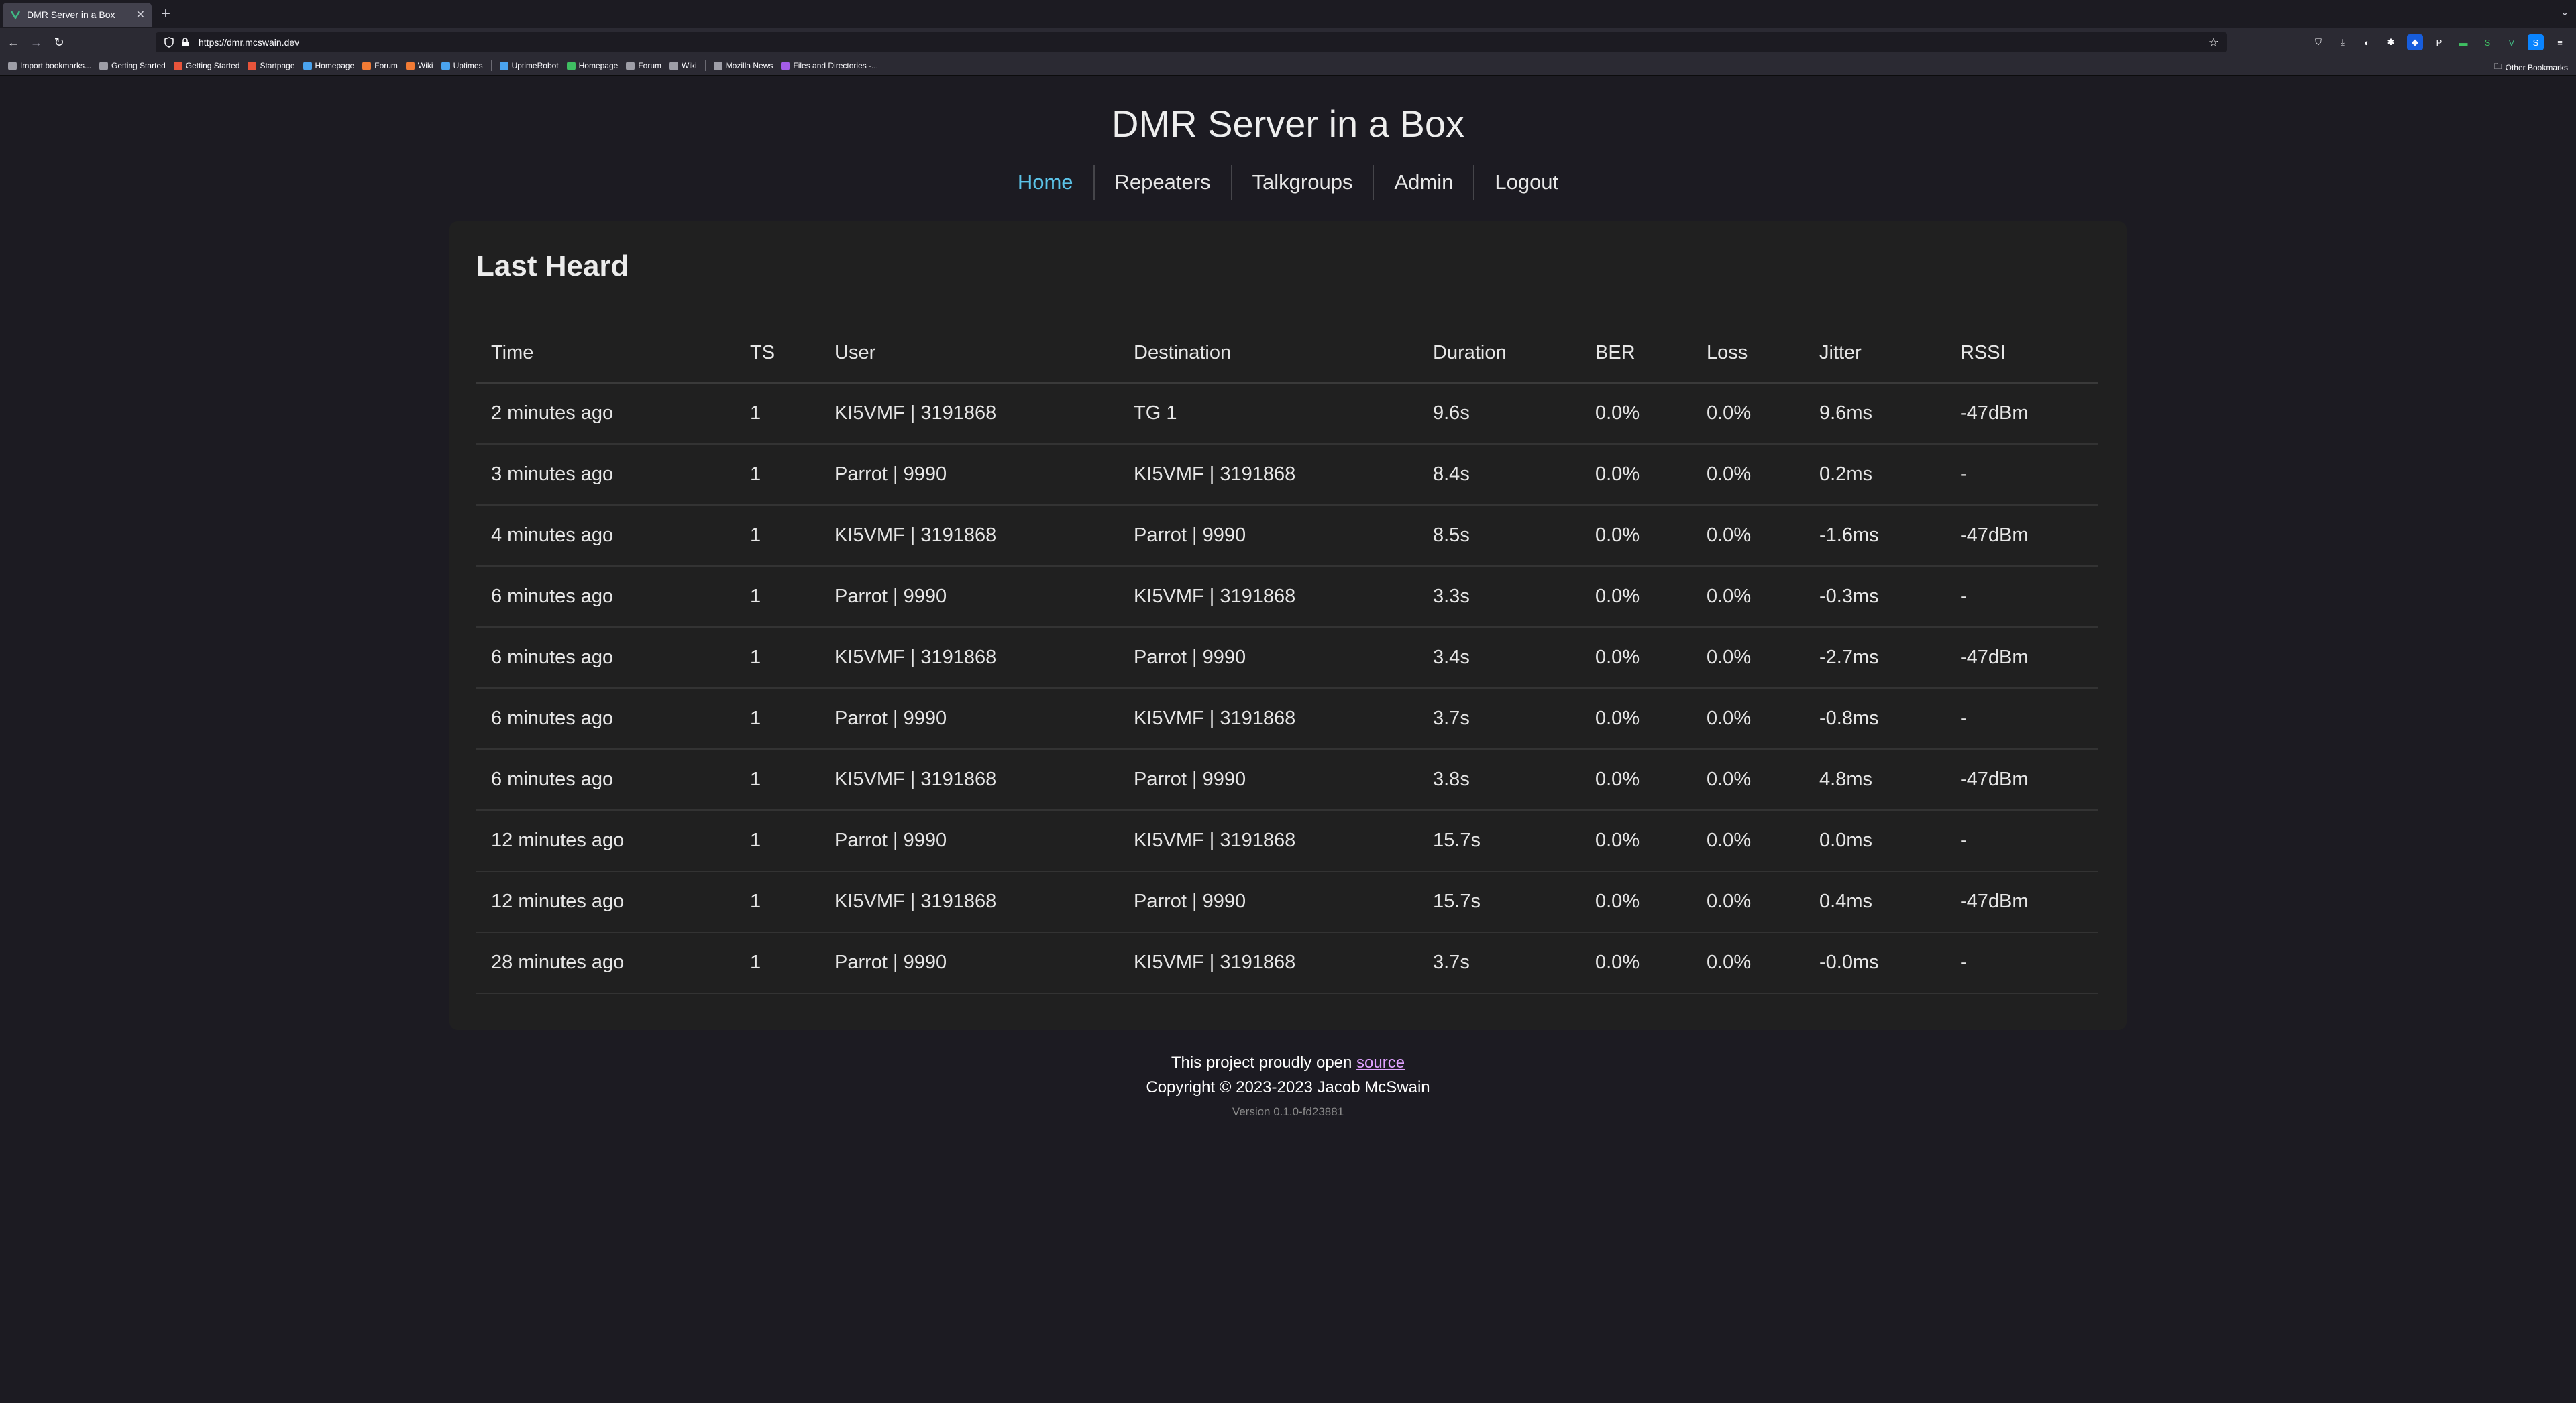  I want to click on nav-logout: Logout, so click(1526, 183).